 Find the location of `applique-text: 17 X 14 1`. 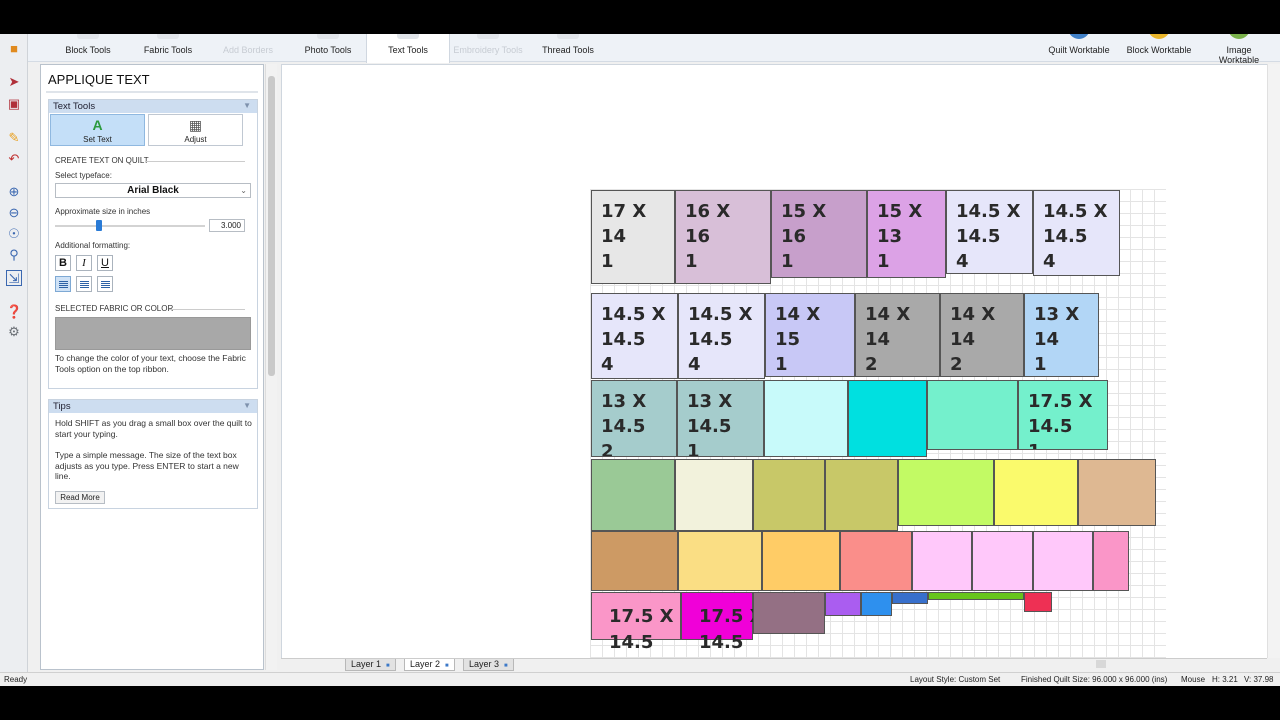

applique-text: 17 X 14 1 is located at coordinates (623, 236).